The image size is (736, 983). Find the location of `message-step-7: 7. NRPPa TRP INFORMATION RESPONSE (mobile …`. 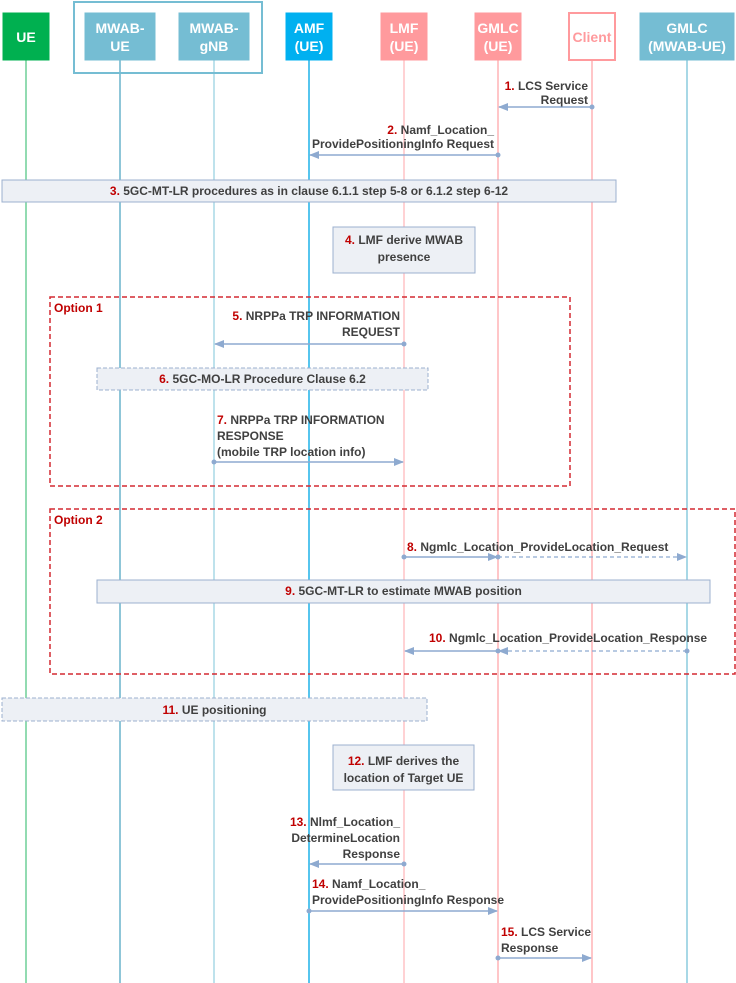

message-step-7: 7. NRPPa TRP INFORMATION RESPONSE (mobile … is located at coordinates (307, 439).